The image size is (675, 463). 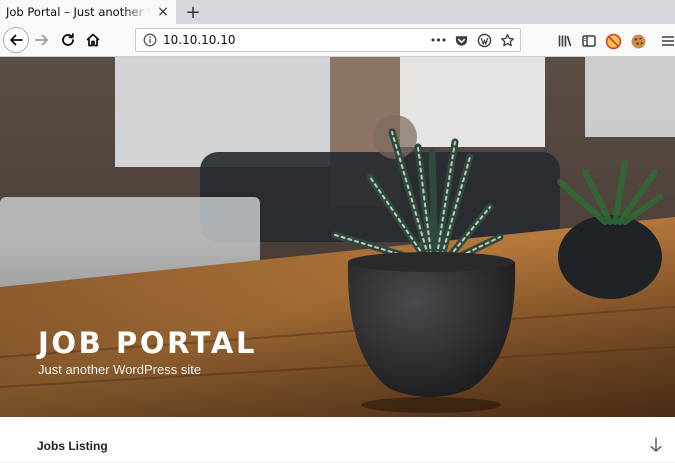 What do you see at coordinates (147, 343) in the screenshot?
I see `site-title: JOB PORTAL` at bounding box center [147, 343].